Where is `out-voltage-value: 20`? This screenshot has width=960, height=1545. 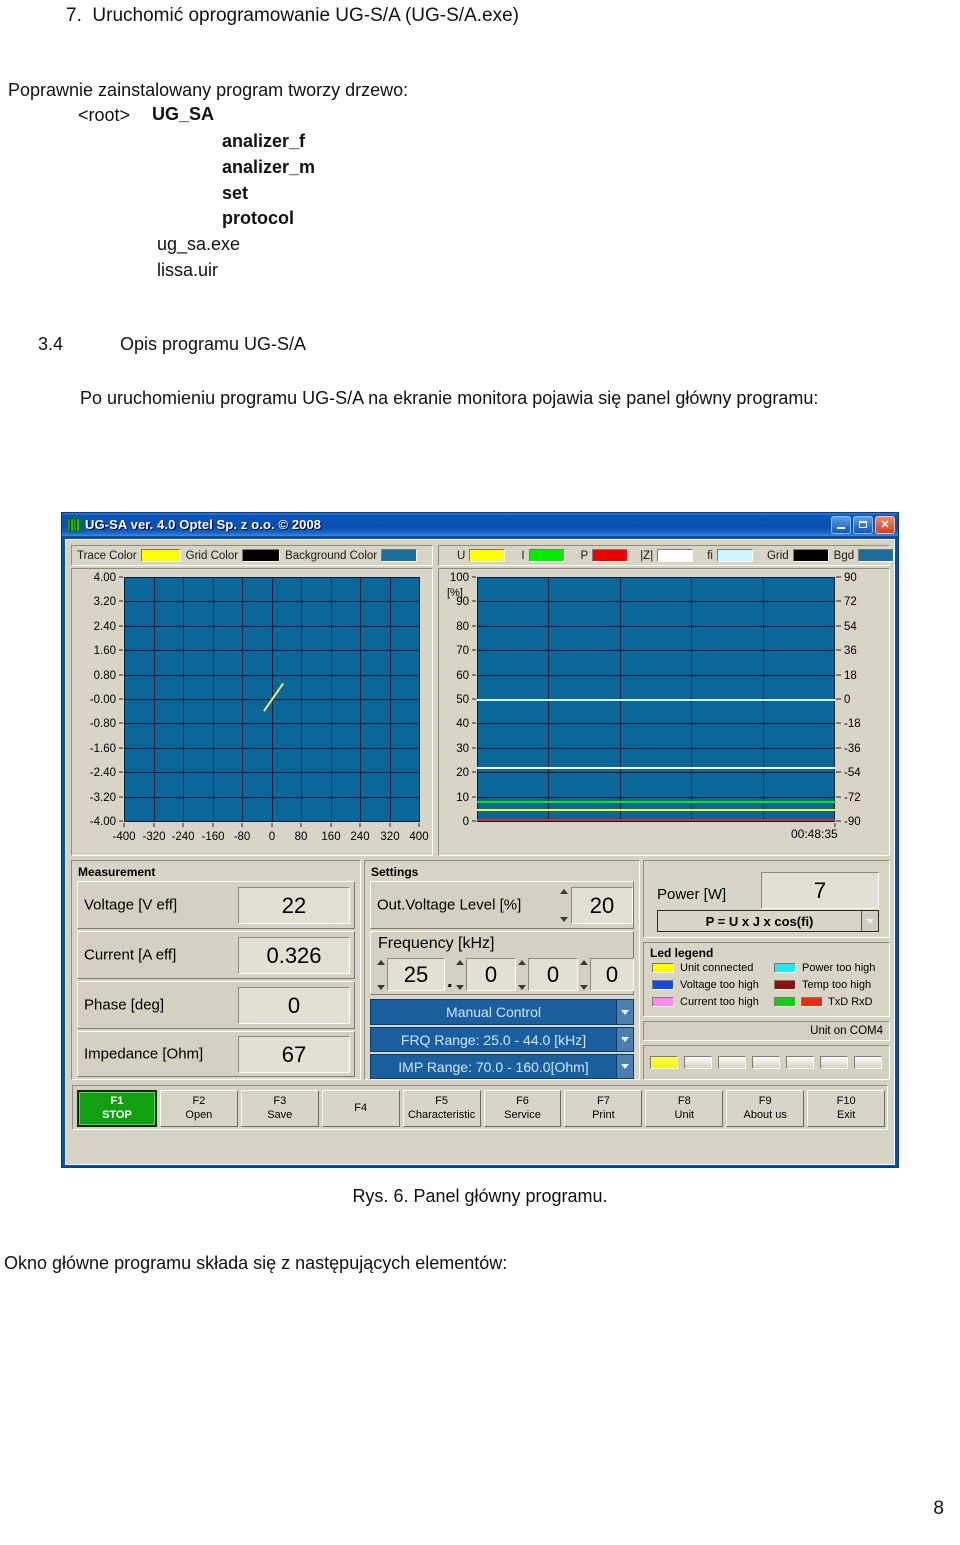
out-voltage-value: 20 is located at coordinates (602, 905).